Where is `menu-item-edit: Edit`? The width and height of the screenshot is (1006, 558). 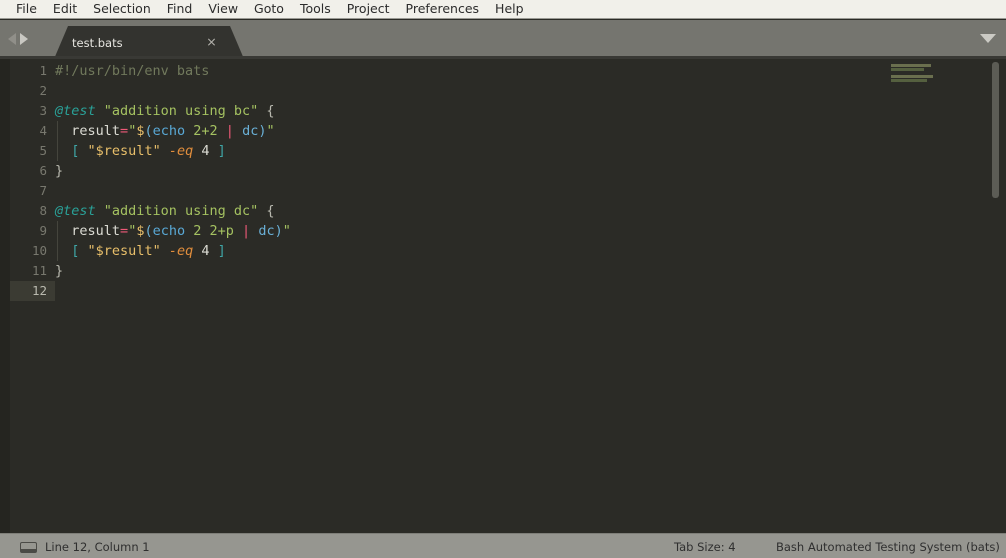
menu-item-edit: Edit is located at coordinates (65, 9).